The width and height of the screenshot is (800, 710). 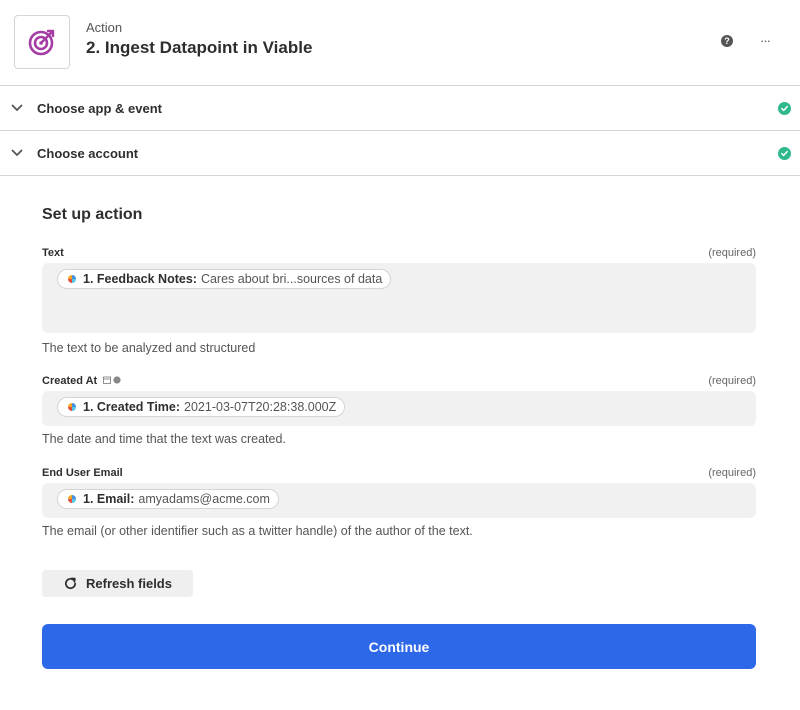 What do you see at coordinates (400, 153) in the screenshot?
I see `section-choose-account: Choose account` at bounding box center [400, 153].